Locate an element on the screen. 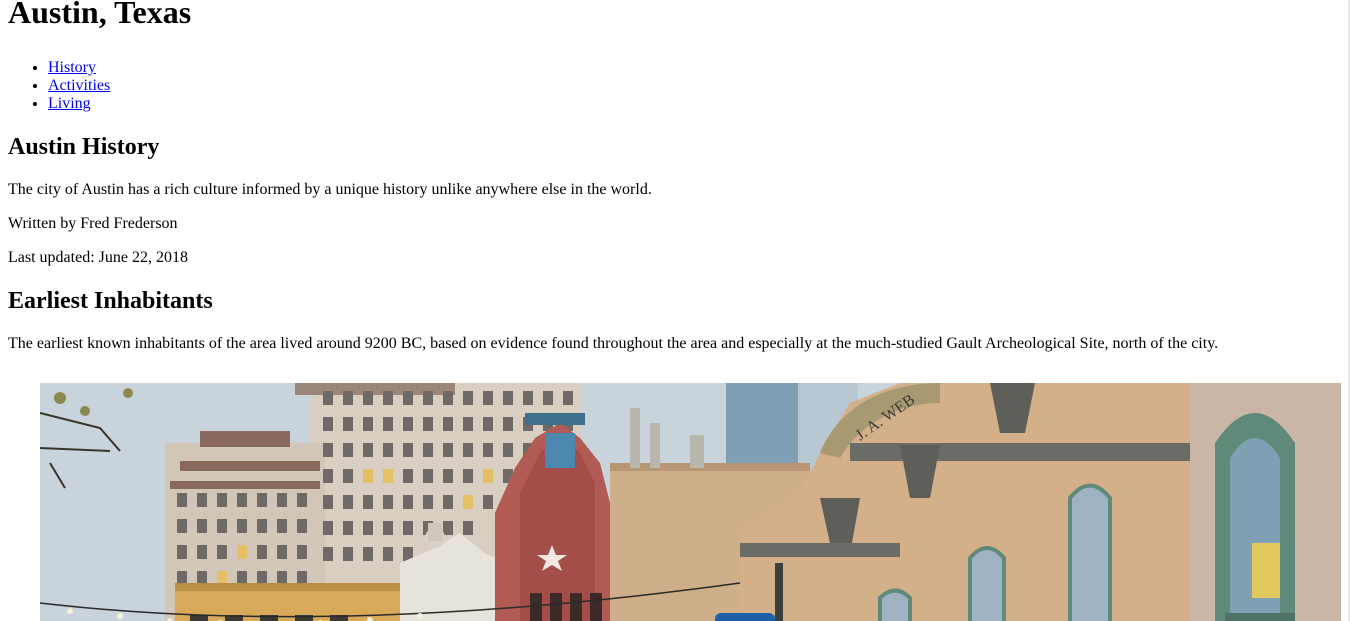  history-heading: Austin History is located at coordinates (84, 147).